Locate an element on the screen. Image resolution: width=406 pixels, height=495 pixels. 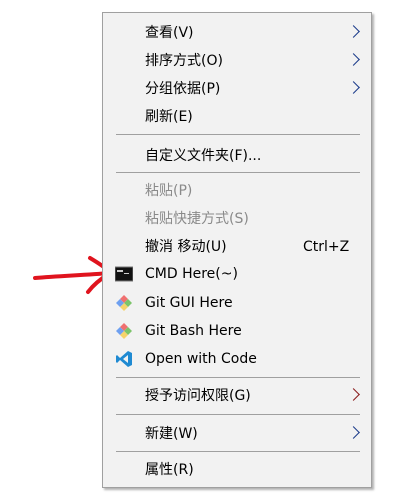
menu-item-group-by: 分组依据(P) is located at coordinates (237, 89).